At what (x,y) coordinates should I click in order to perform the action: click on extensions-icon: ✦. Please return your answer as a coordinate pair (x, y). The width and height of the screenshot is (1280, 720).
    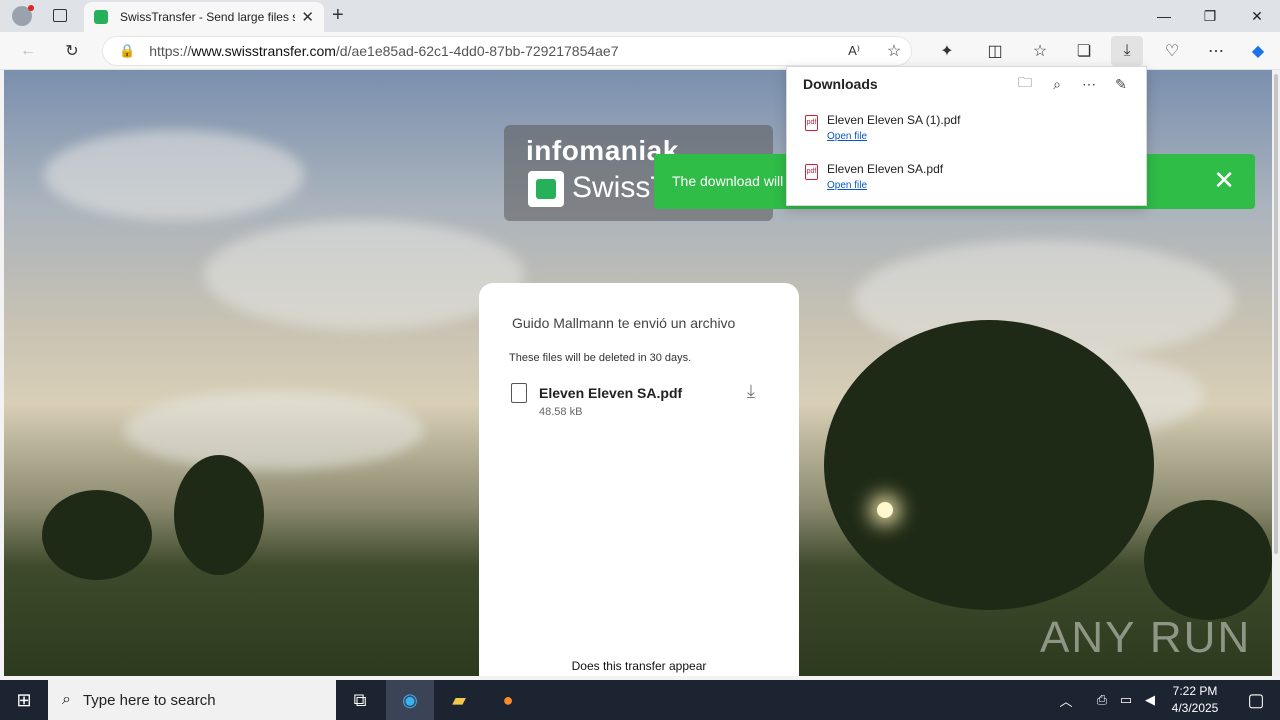
    Looking at the image, I should click on (947, 51).